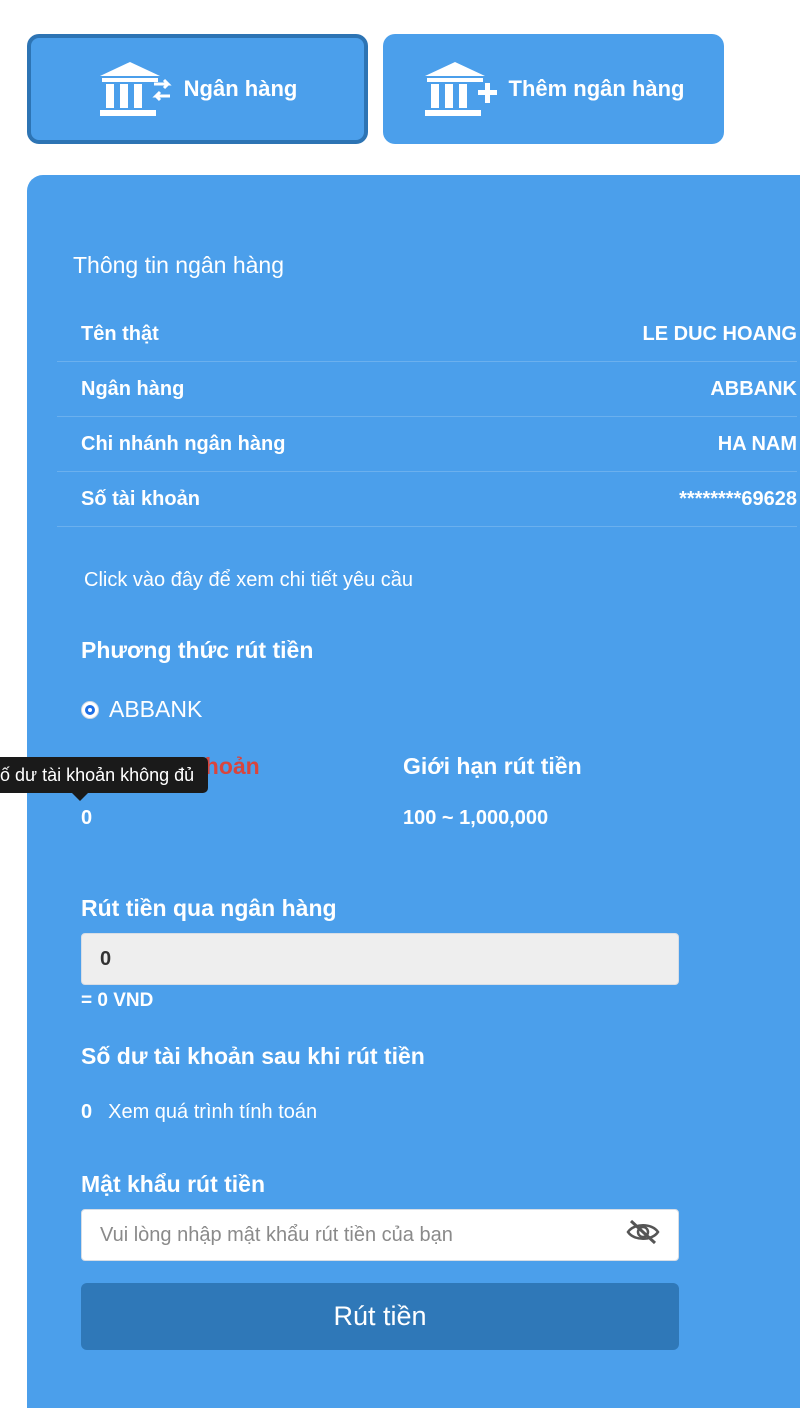 The width and height of the screenshot is (800, 1408). I want to click on withdraw-limit-value: 100 ~ 1,000,000, so click(476, 818).